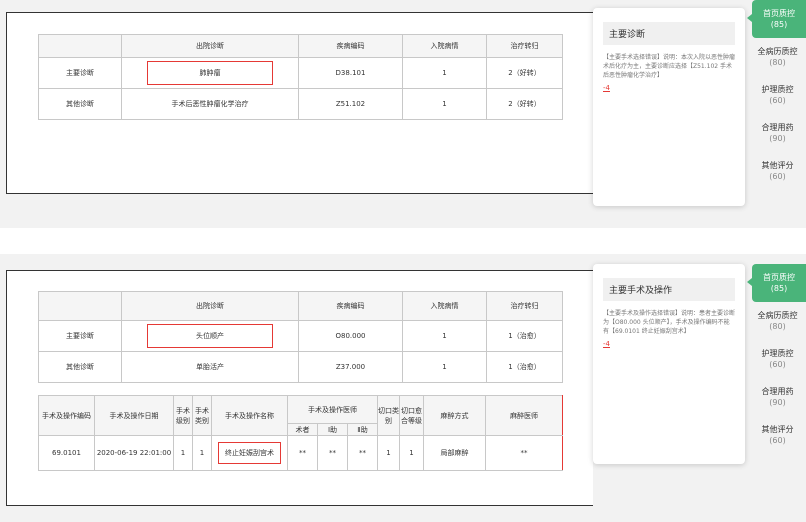 The width and height of the screenshot is (806, 522). I want to click on table-row: 主要诊断 头位顺产 O80.000 1 1（治愈）, so click(300, 336).